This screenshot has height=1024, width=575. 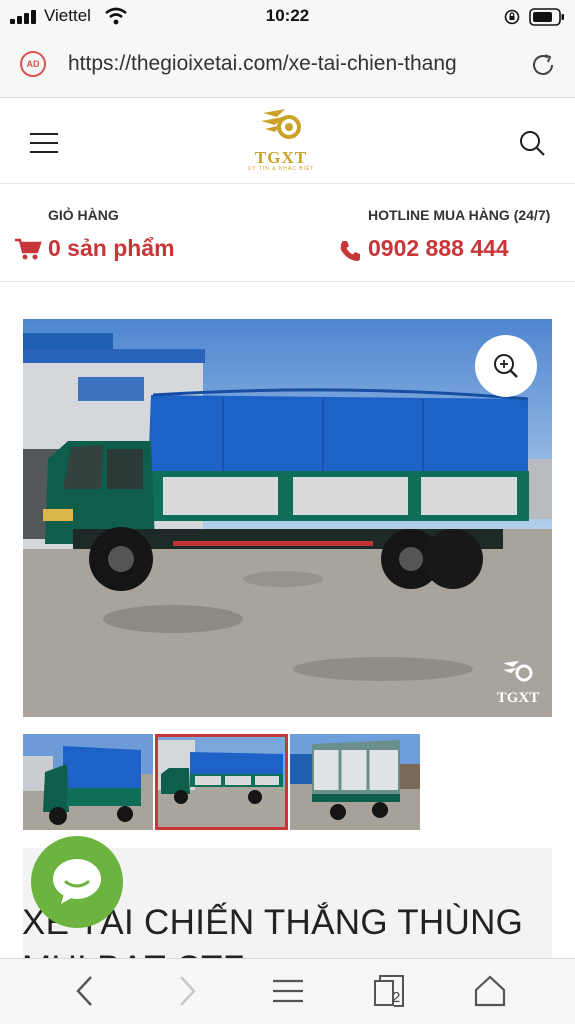 What do you see at coordinates (532, 143) in the screenshot?
I see `search-icon` at bounding box center [532, 143].